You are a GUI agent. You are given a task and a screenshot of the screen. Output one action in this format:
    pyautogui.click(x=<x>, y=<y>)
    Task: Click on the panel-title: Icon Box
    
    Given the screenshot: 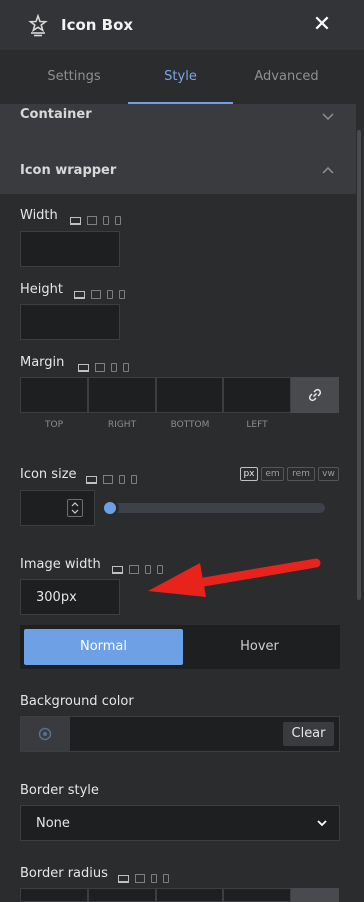 What is the action you would take?
    pyautogui.click(x=97, y=25)
    